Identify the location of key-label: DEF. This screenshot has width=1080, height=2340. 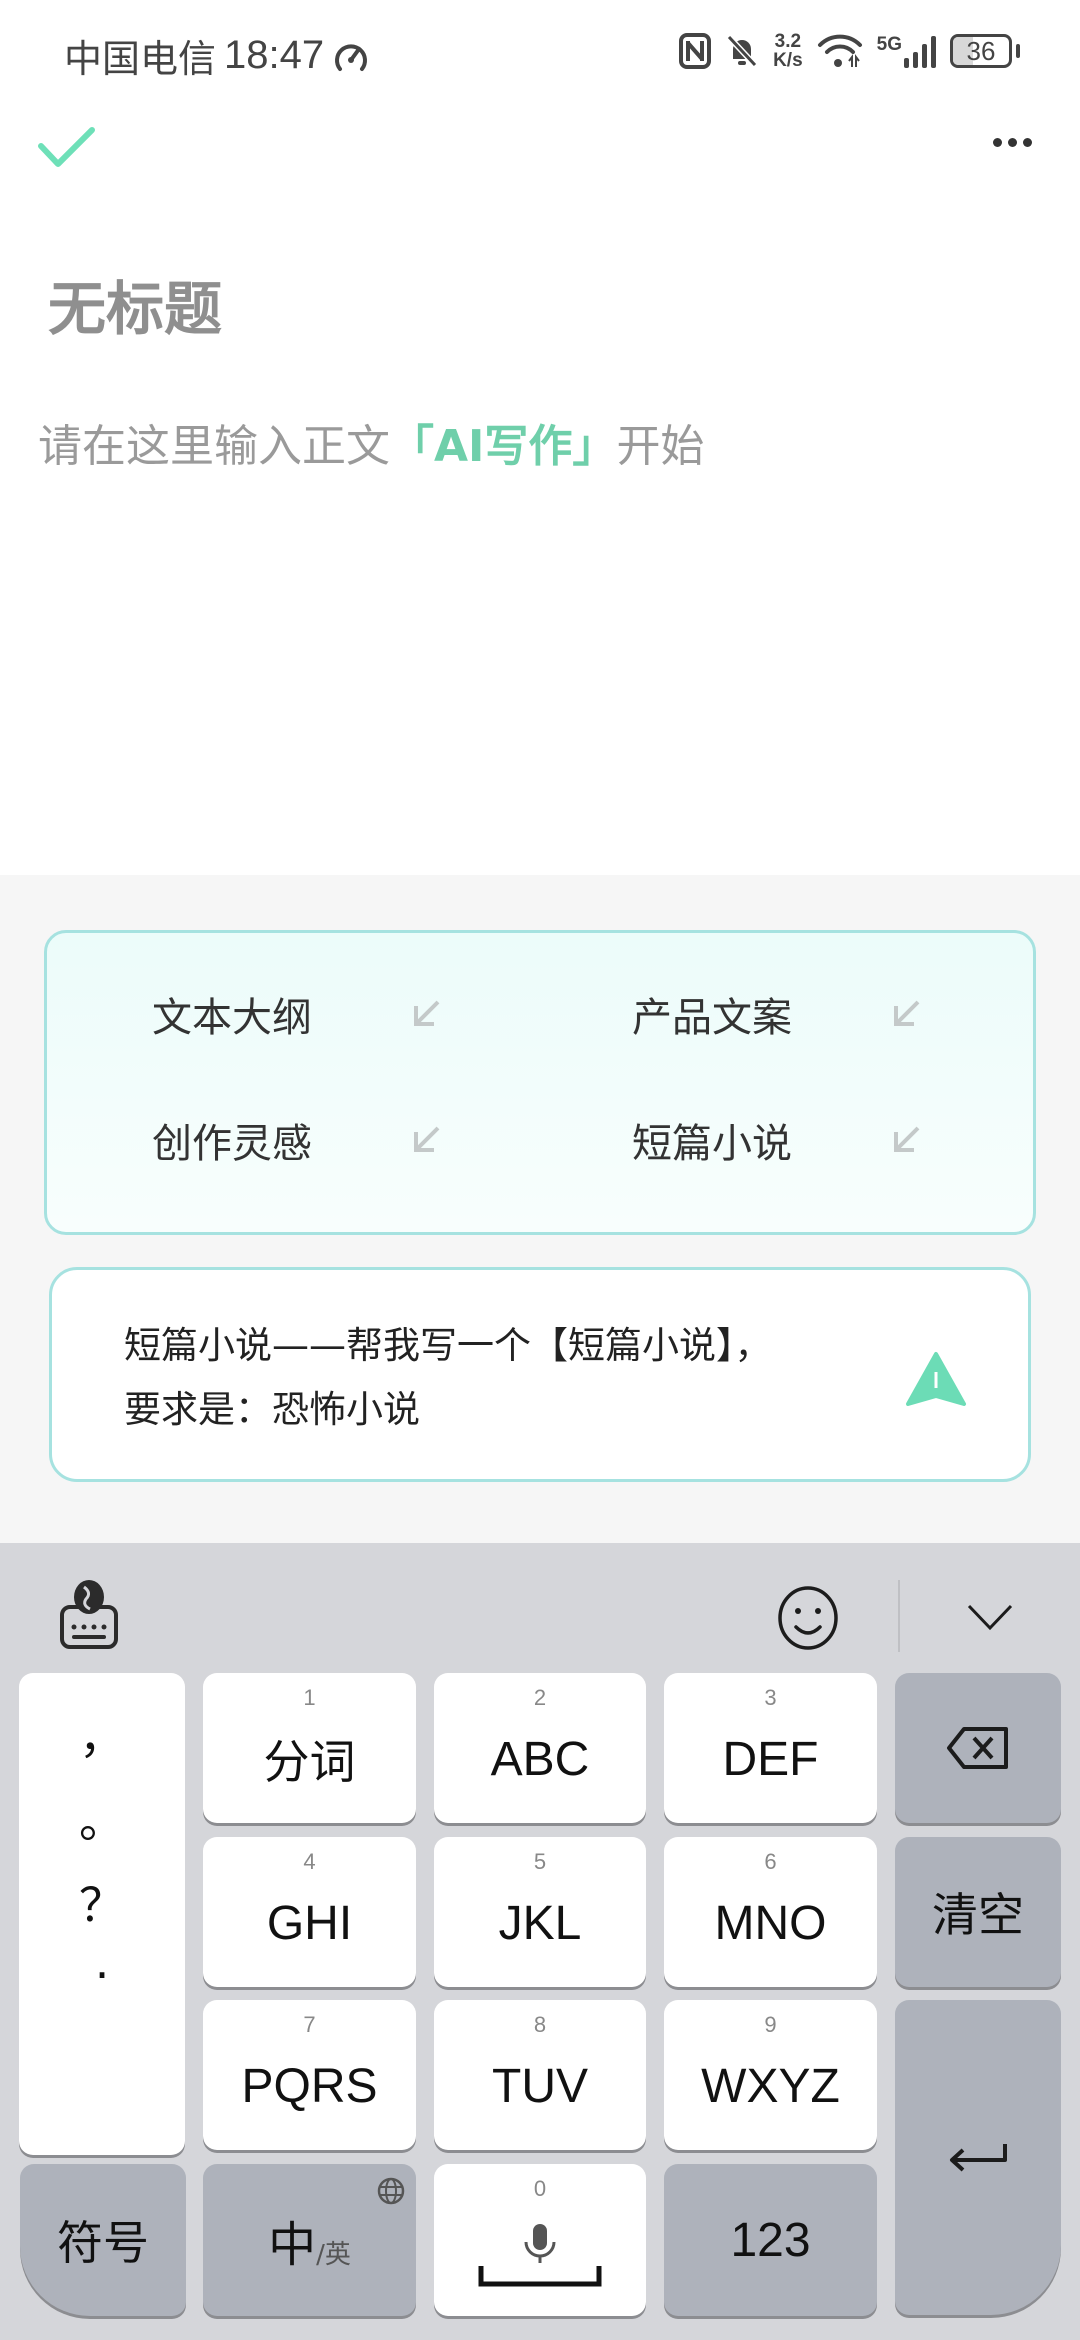
(770, 1759).